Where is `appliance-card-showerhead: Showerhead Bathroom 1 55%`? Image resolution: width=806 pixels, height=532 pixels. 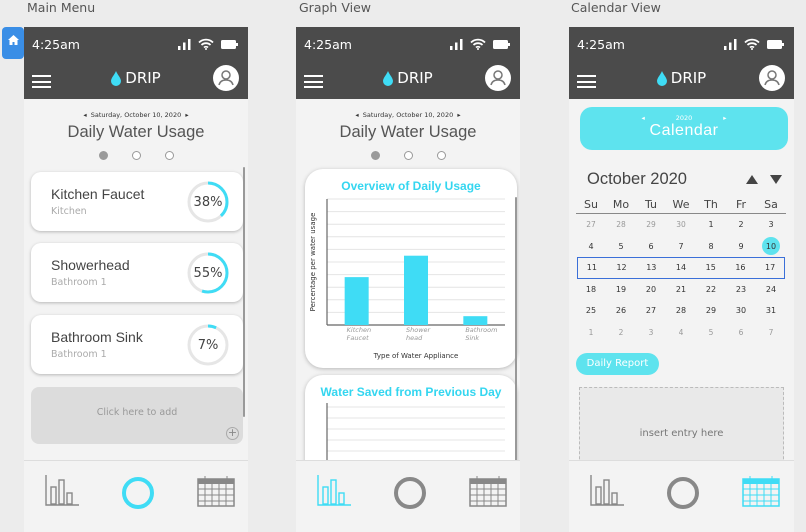 appliance-card-showerhead: Showerhead Bathroom 1 55% is located at coordinates (137, 272).